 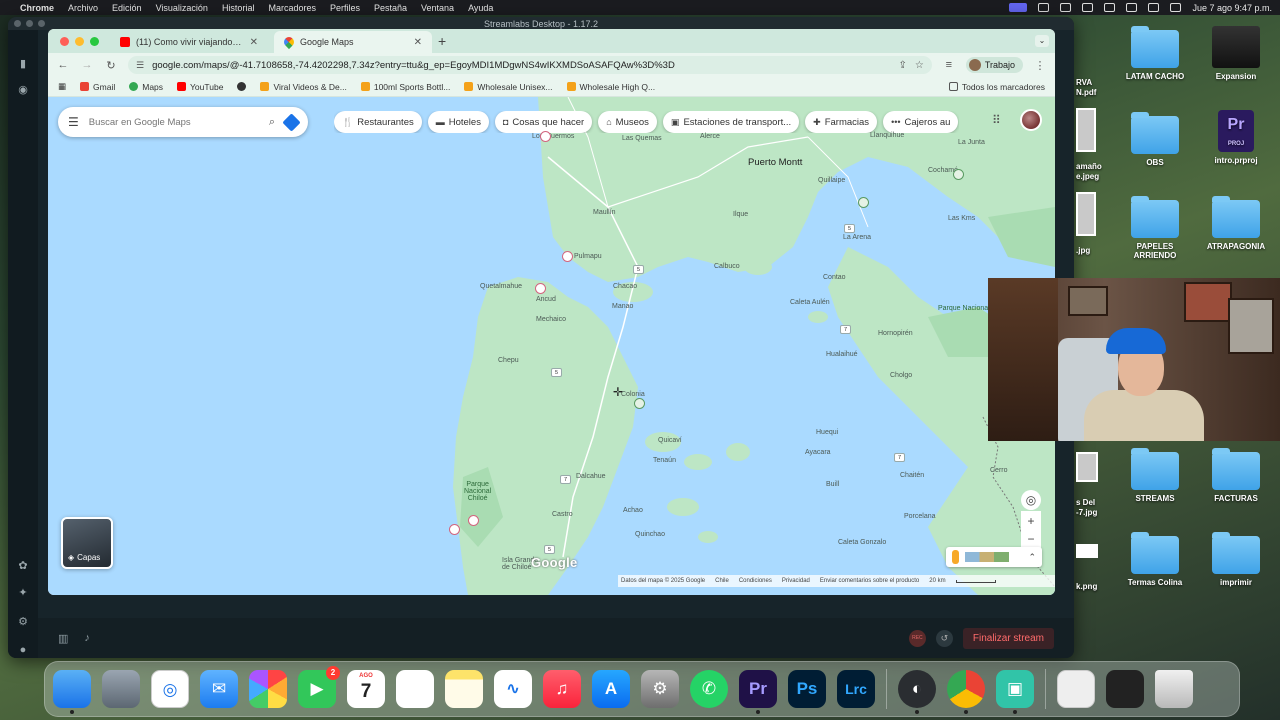 I want to click on record-button: REC, so click(x=917, y=638).